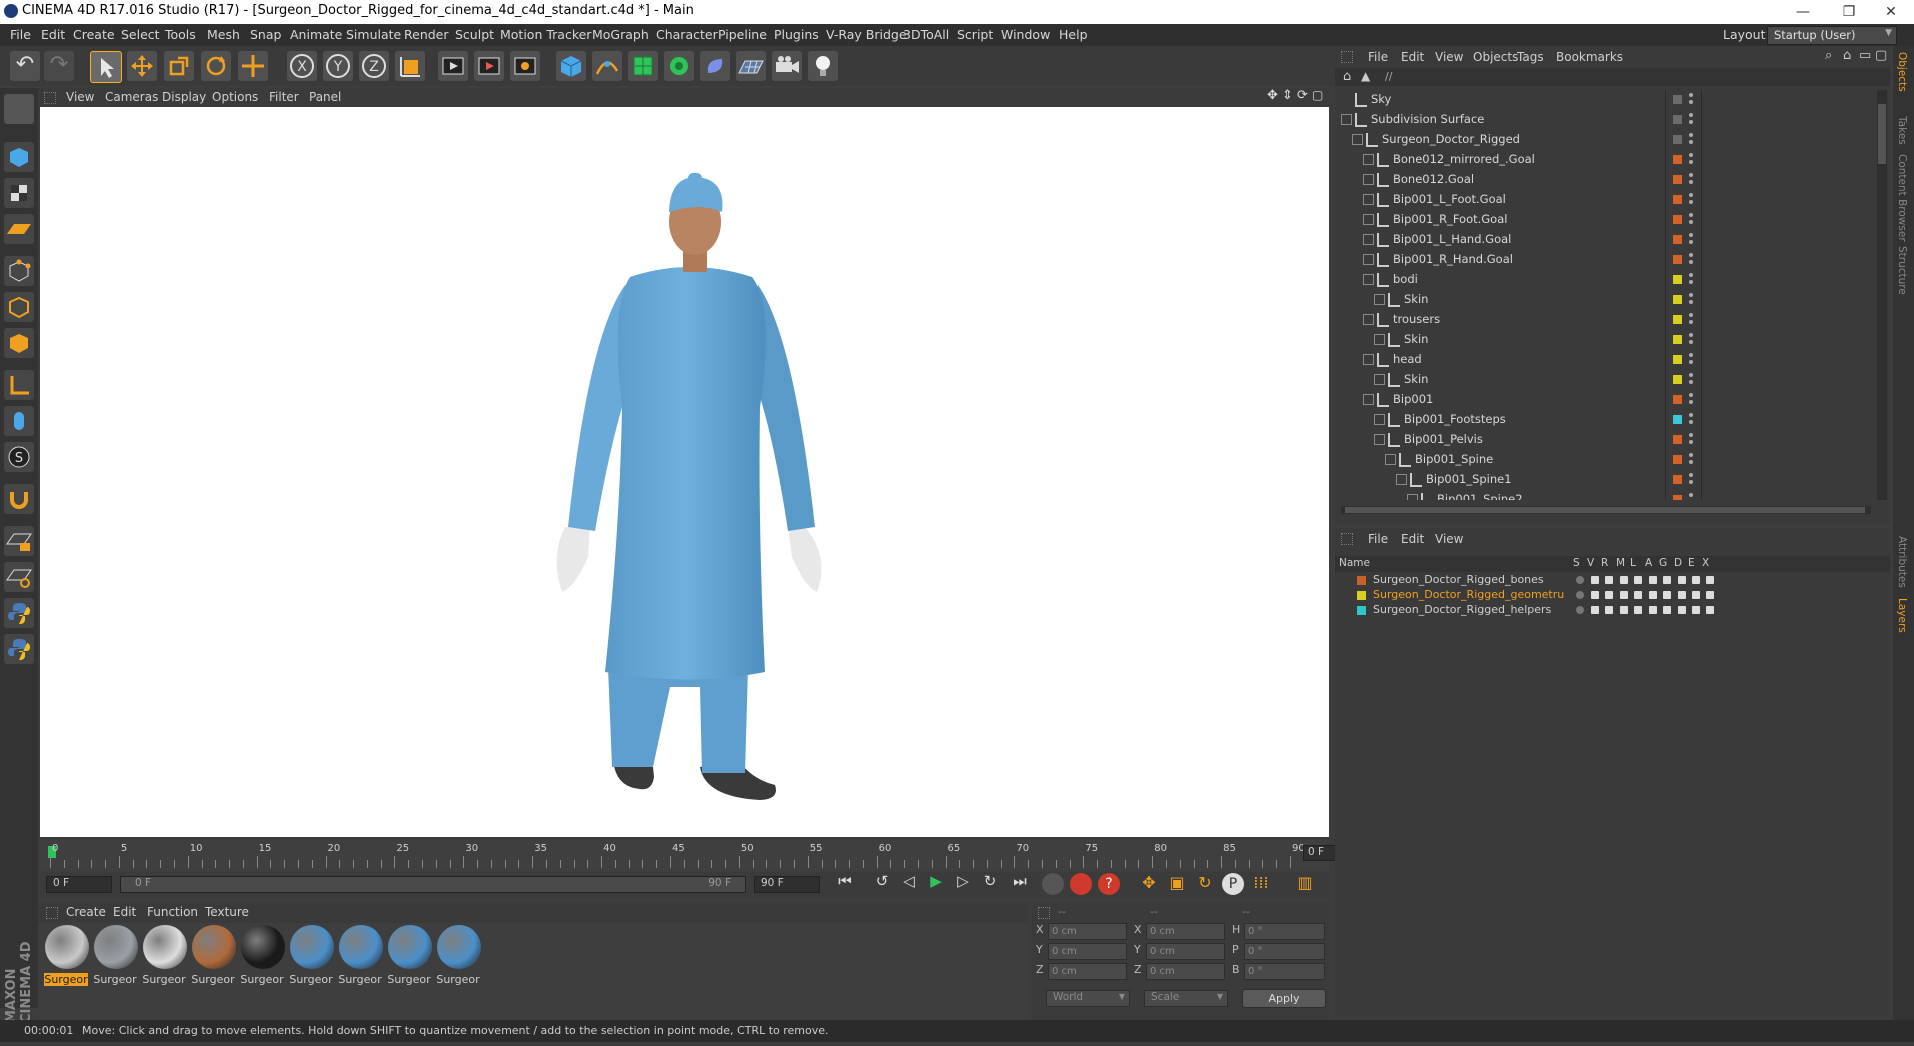  I want to click on object-tree-row: bodi, so click(1600, 279).